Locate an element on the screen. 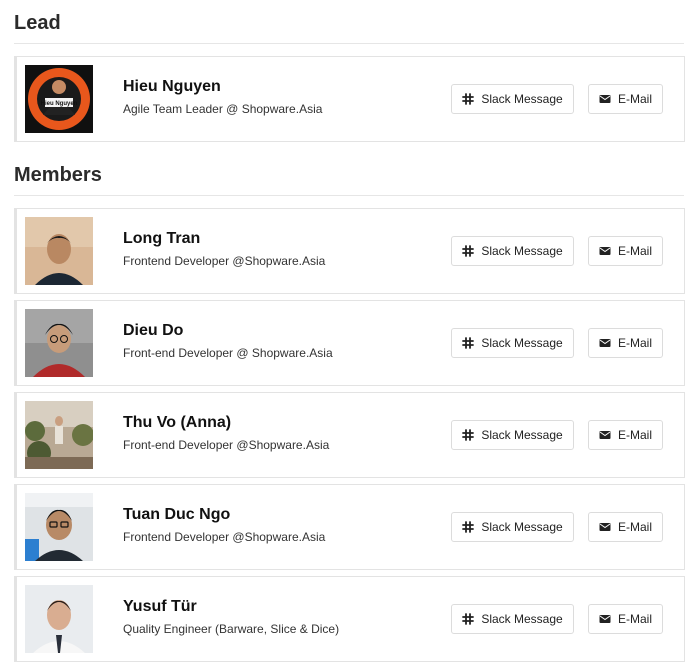  person-role: Front-end Developer @Shopware.Asia is located at coordinates (226, 445).